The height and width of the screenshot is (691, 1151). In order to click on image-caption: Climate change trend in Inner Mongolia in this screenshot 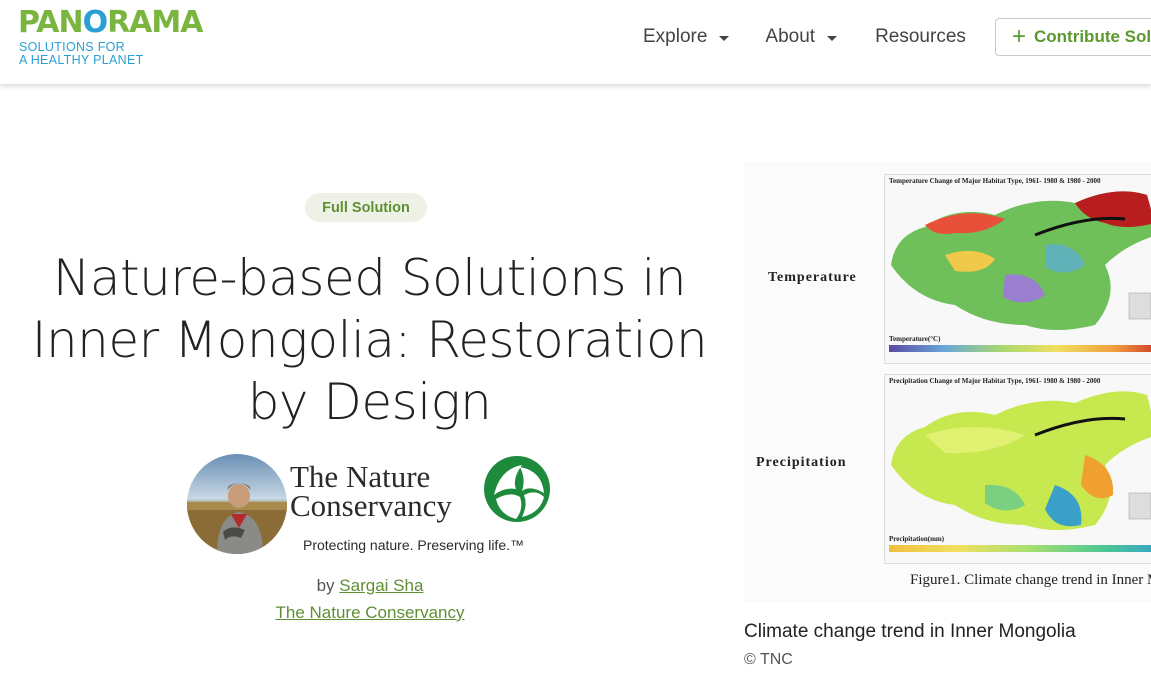, I will do `click(910, 631)`.